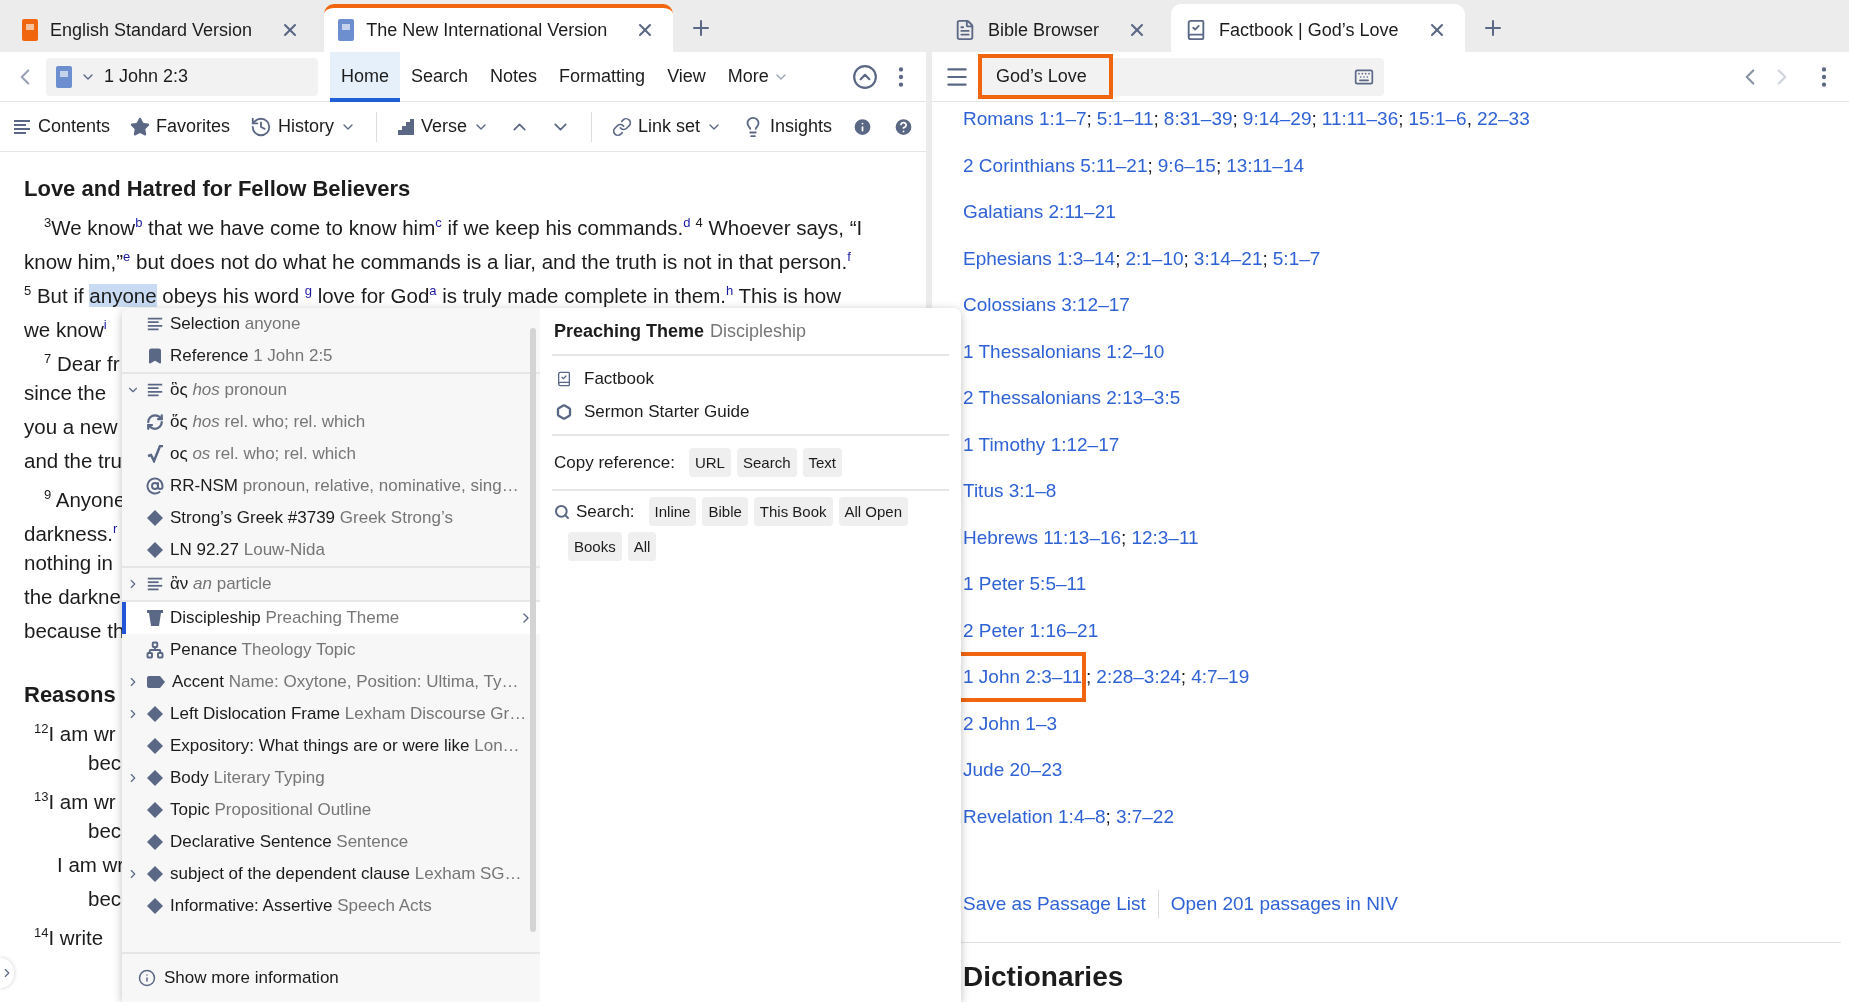  I want to click on search-scope-button: Bible, so click(725, 511).